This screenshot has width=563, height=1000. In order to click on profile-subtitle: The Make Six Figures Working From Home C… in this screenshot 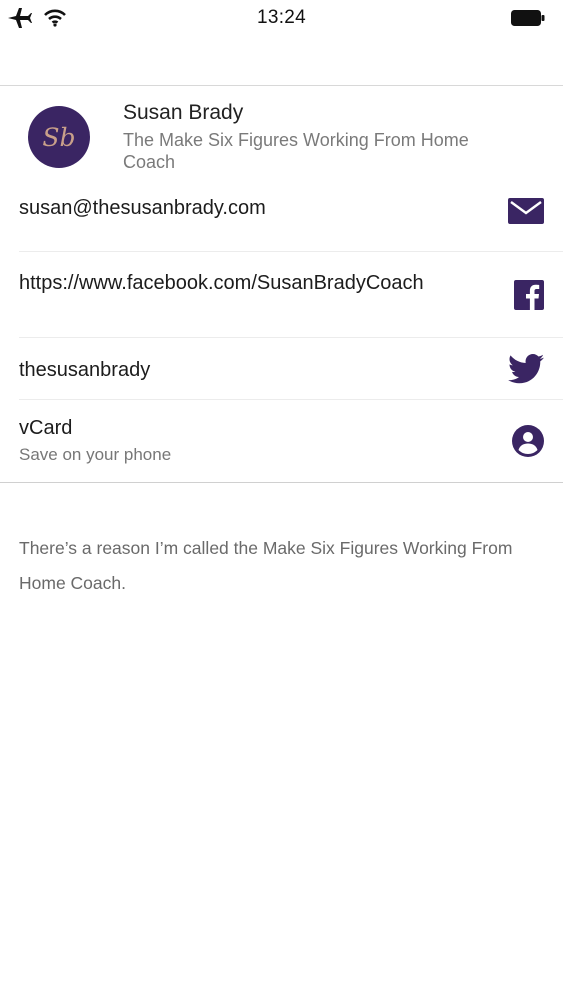, I will do `click(296, 151)`.